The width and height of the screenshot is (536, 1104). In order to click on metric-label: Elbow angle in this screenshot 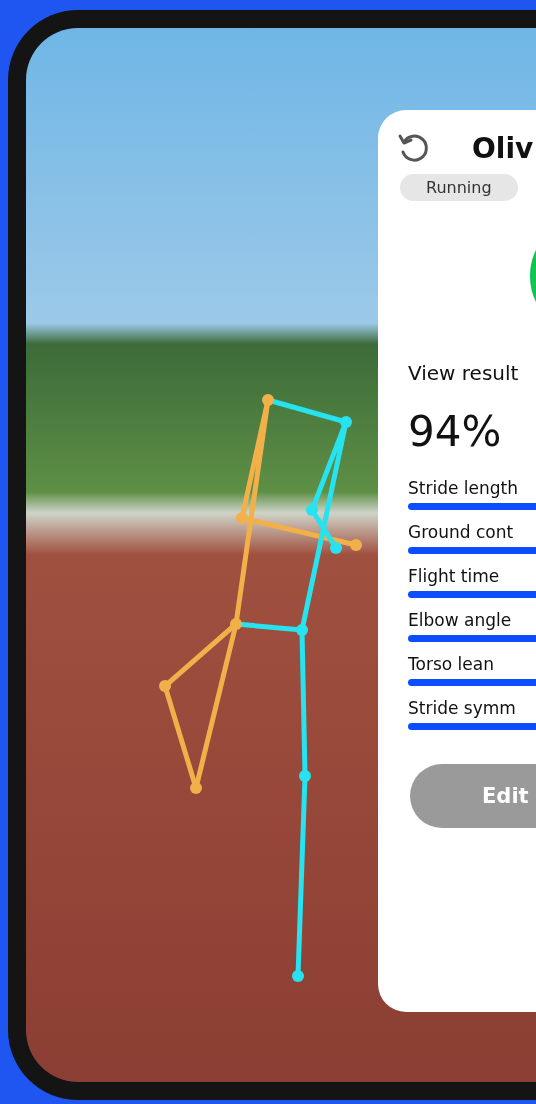, I will do `click(460, 620)`.